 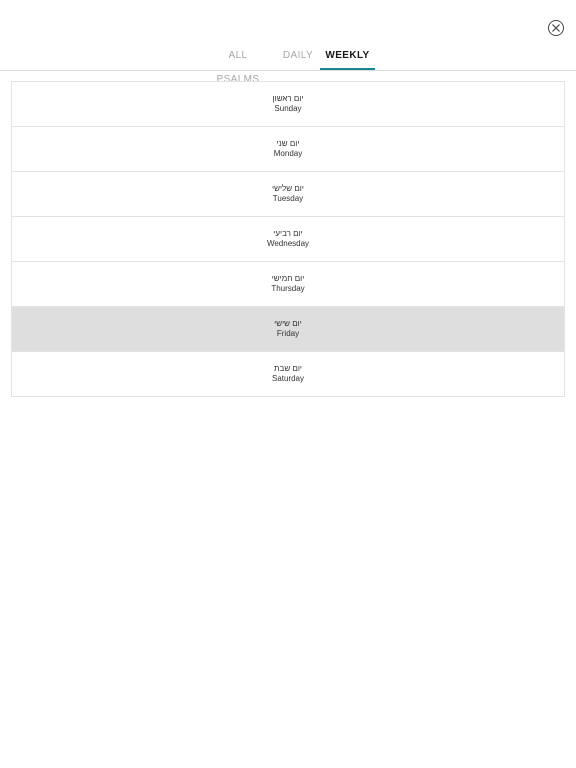 I want to click on day-row-thursday: יום חמישי Thursday, so click(x=288, y=284).